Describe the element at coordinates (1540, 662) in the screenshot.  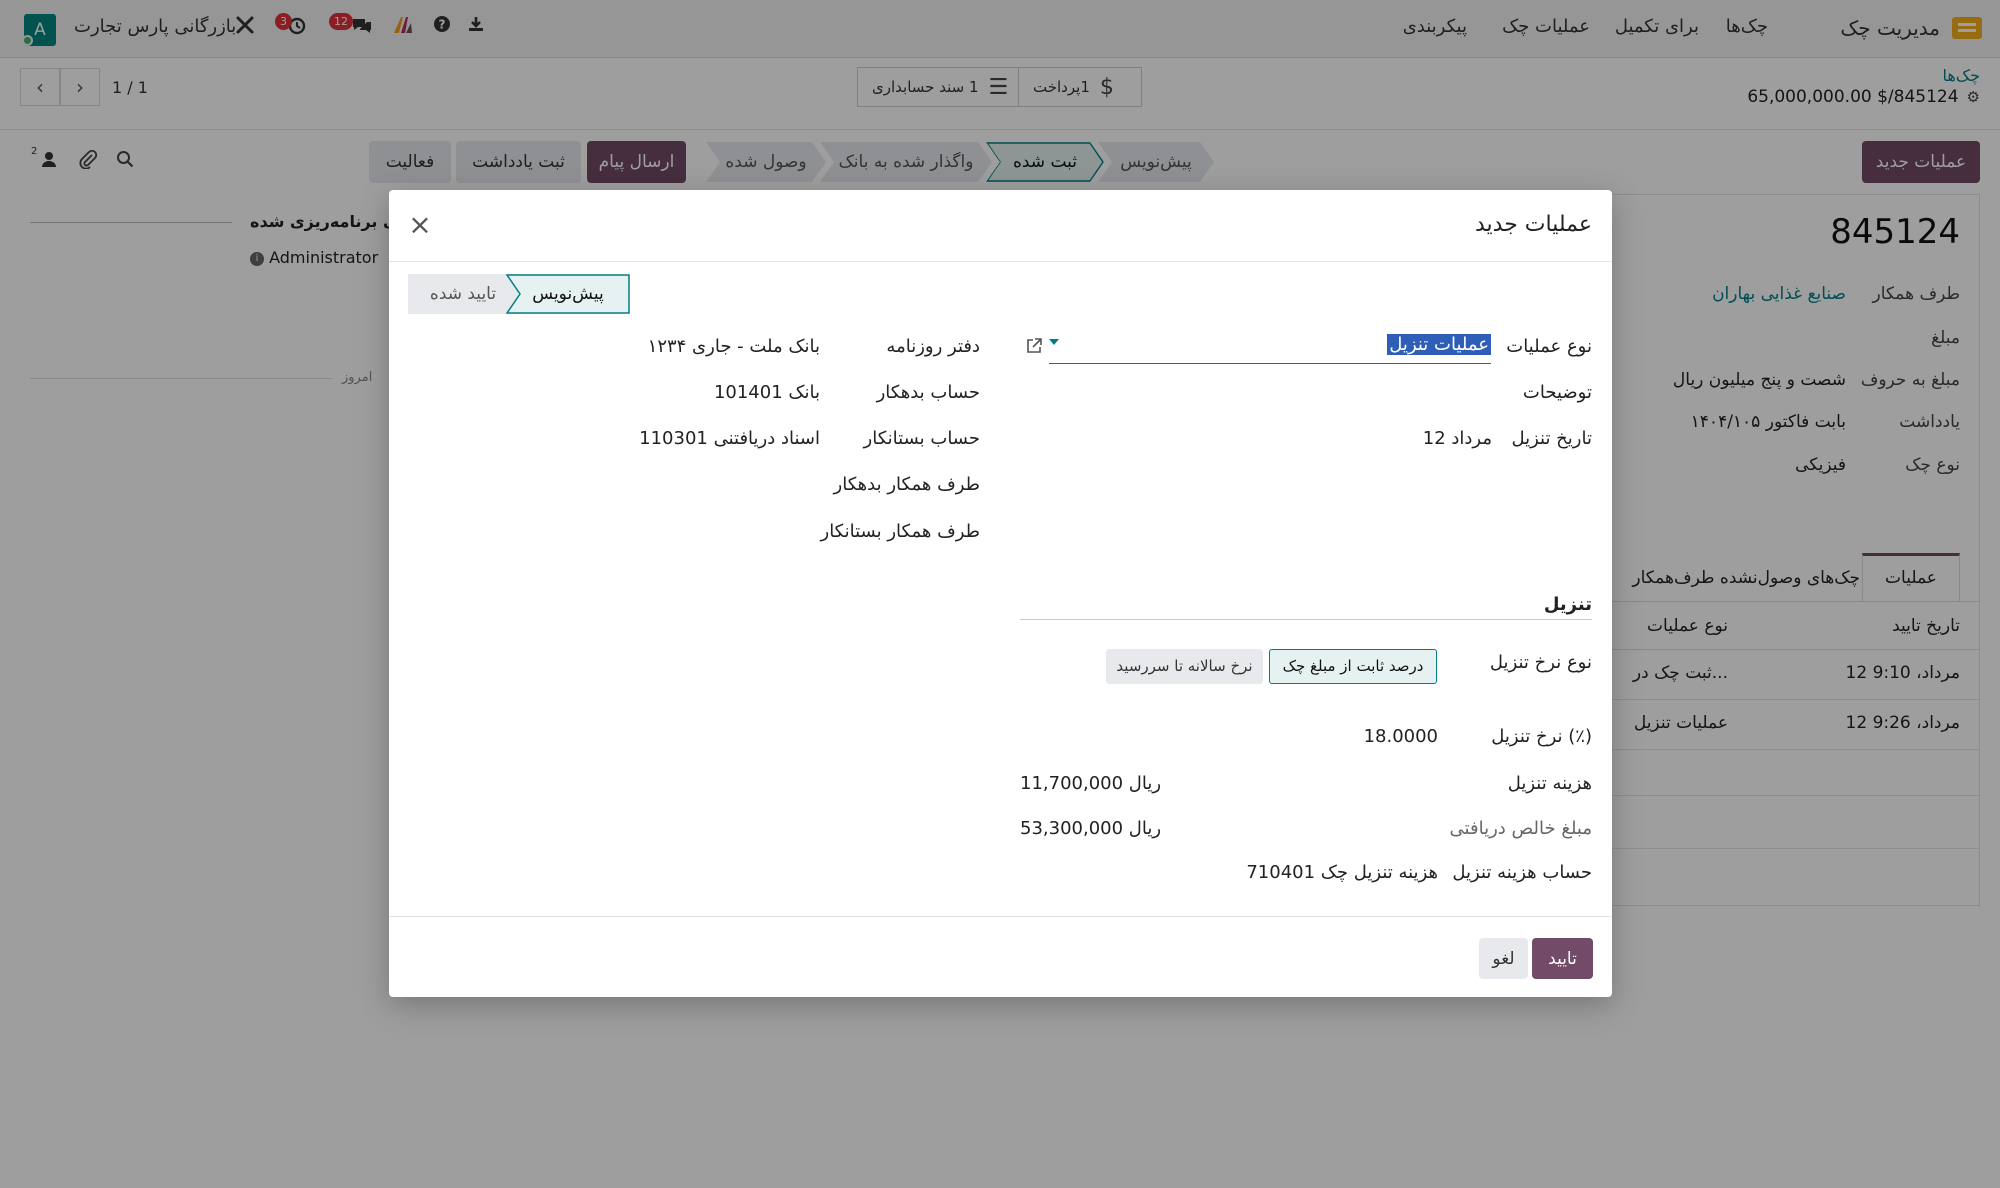
I see `rate-type-label: نوع نرخ تنزیل` at that location.